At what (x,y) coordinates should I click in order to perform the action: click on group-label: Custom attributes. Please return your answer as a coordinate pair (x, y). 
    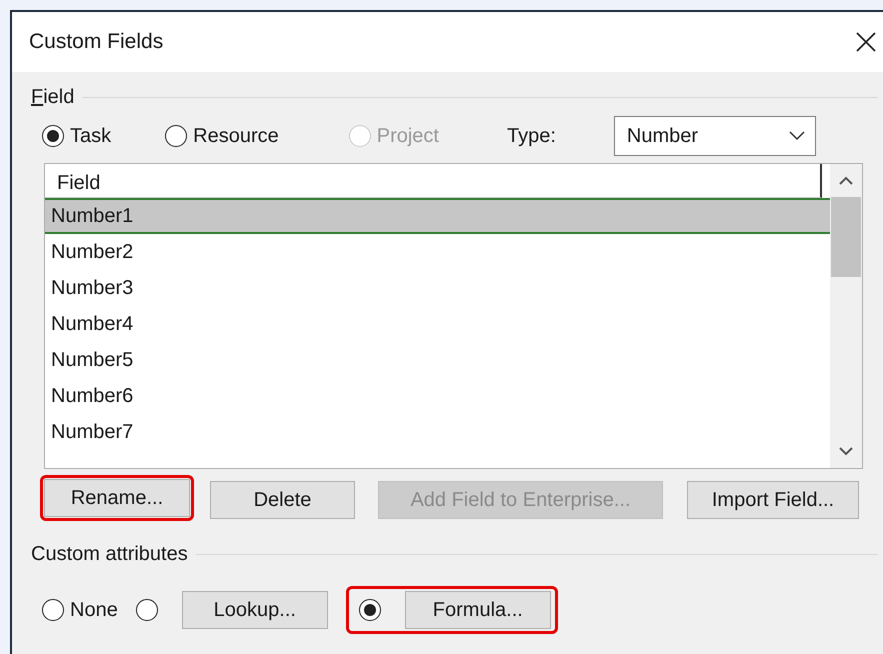
    Looking at the image, I should click on (109, 554).